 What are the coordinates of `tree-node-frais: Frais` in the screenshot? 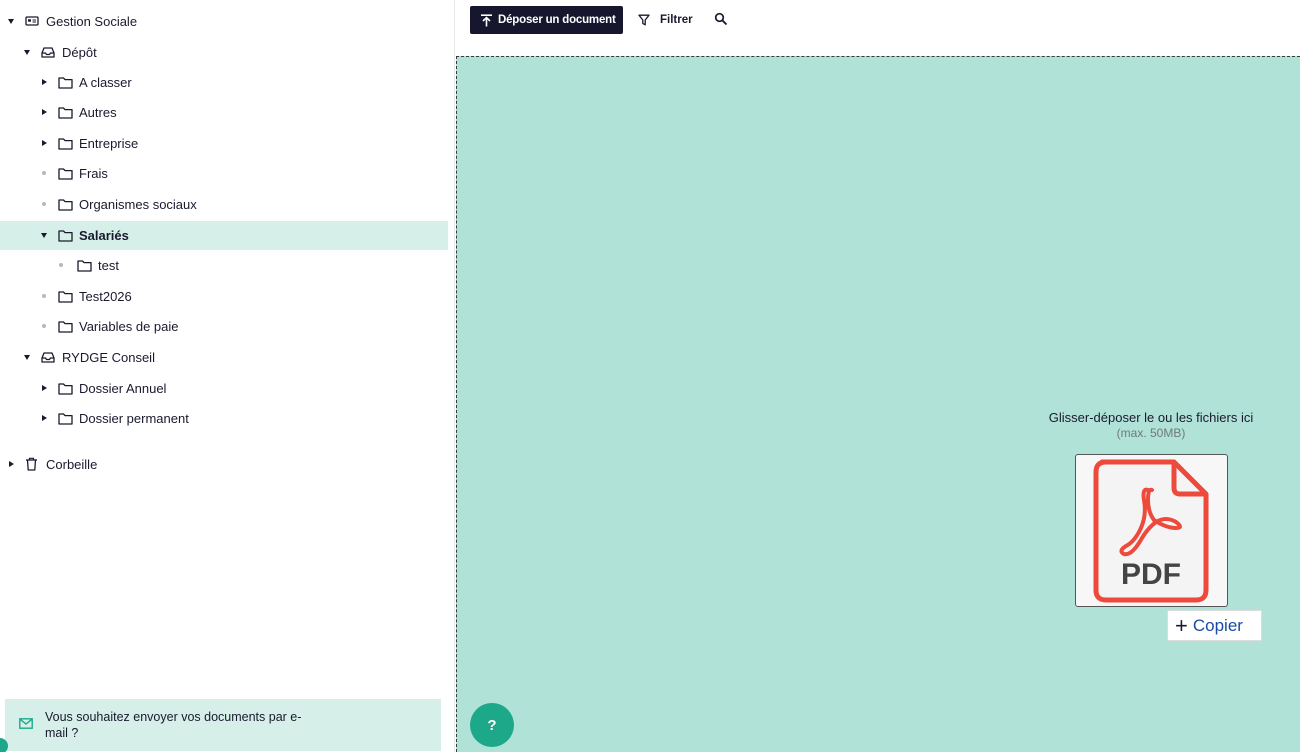 It's located at (224, 173).